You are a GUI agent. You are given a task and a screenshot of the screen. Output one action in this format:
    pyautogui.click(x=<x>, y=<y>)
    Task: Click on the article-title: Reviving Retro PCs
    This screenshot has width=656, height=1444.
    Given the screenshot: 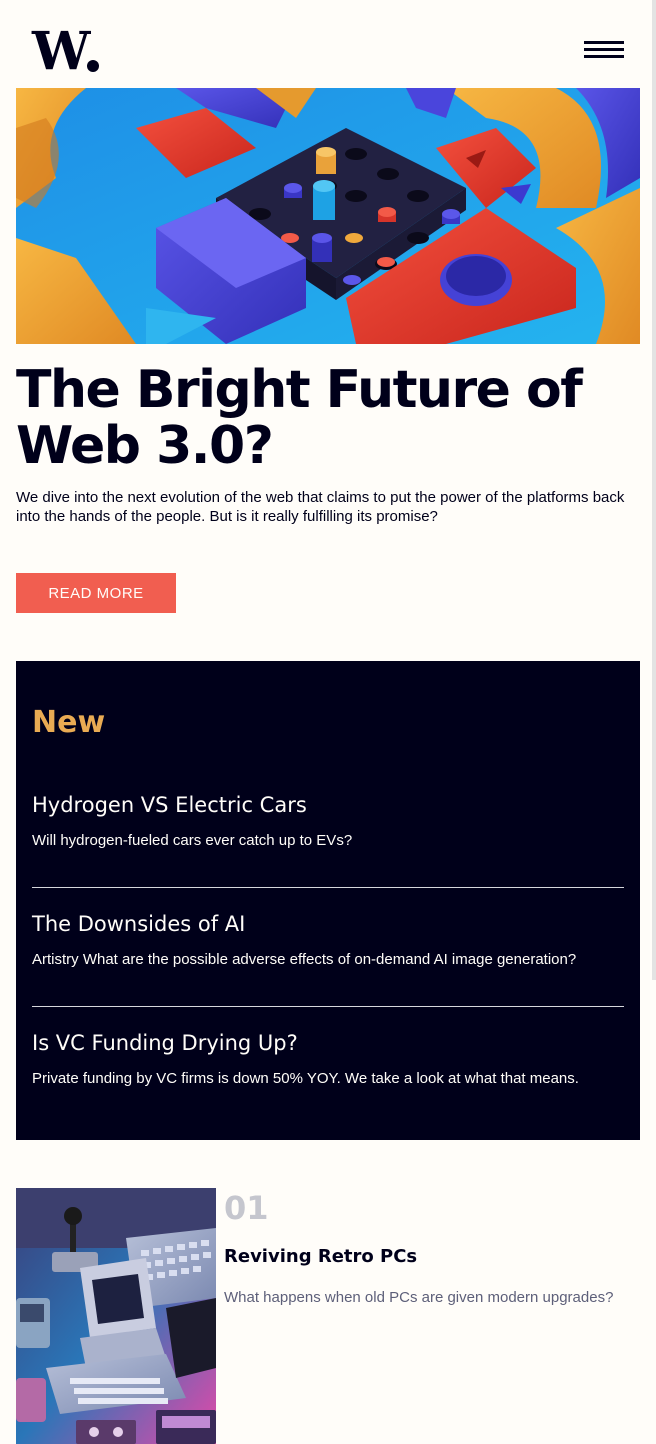 What is the action you would take?
    pyautogui.click(x=320, y=1257)
    